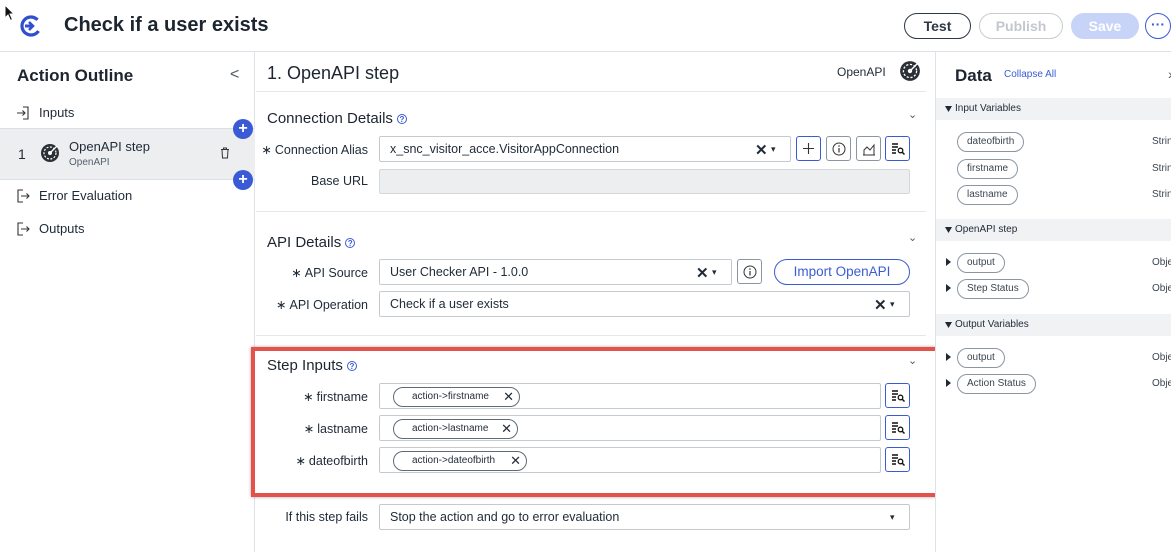  I want to click on data-pill-action-status: Action Status, so click(996, 384).